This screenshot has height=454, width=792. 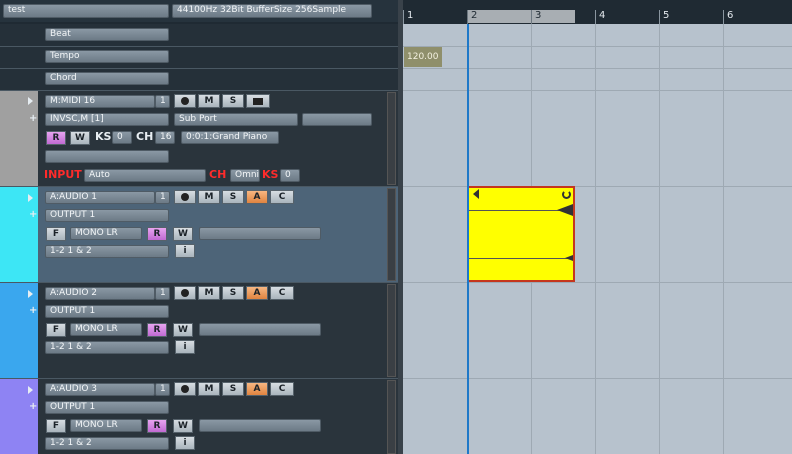 What do you see at coordinates (476, 194) in the screenshot?
I see `clip-start-handle-icon` at bounding box center [476, 194].